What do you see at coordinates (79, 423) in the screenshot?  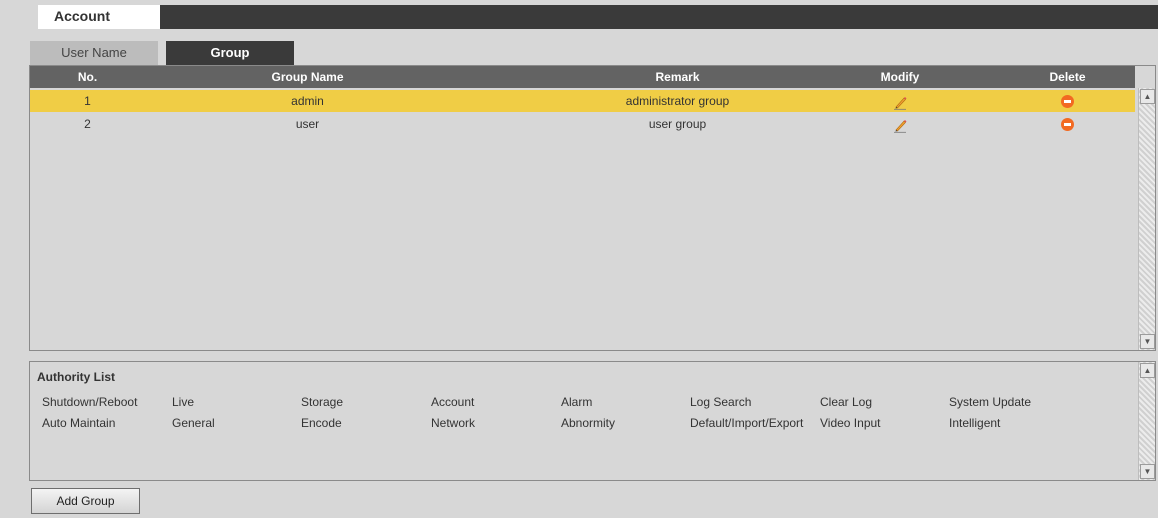 I see `authority-item: Auto Maintain` at bounding box center [79, 423].